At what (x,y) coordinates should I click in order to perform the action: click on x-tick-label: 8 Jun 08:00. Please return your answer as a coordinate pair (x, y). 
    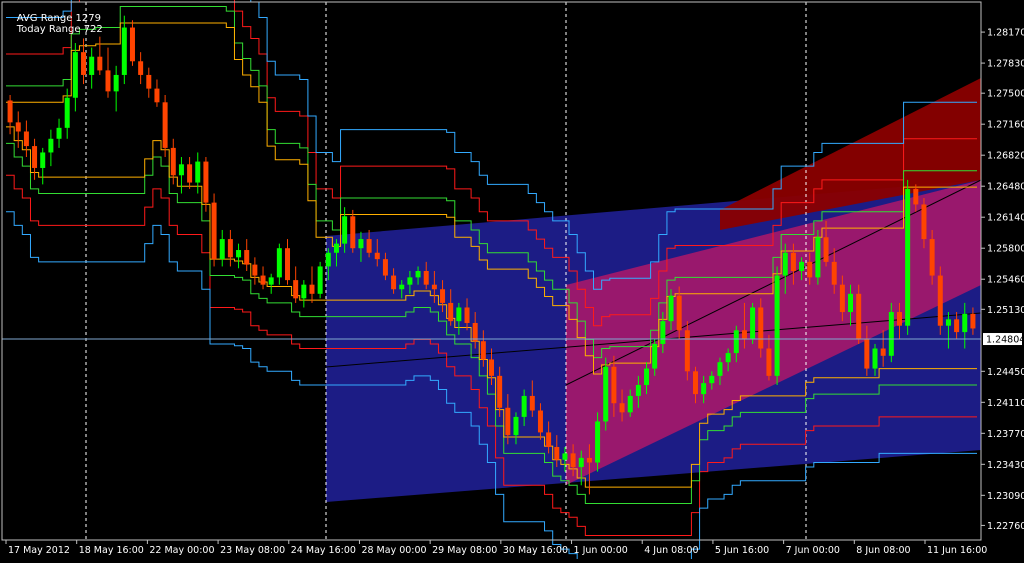
    Looking at the image, I should click on (883, 550).